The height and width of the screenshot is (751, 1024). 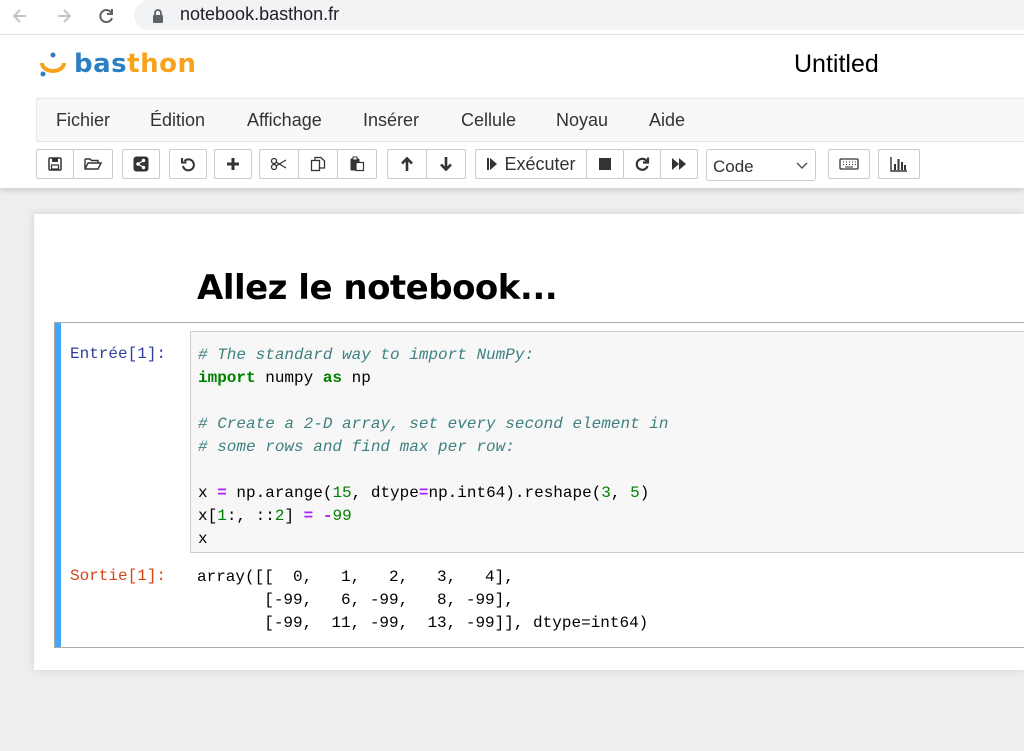 I want to click on paste-button, so click(x=357, y=164).